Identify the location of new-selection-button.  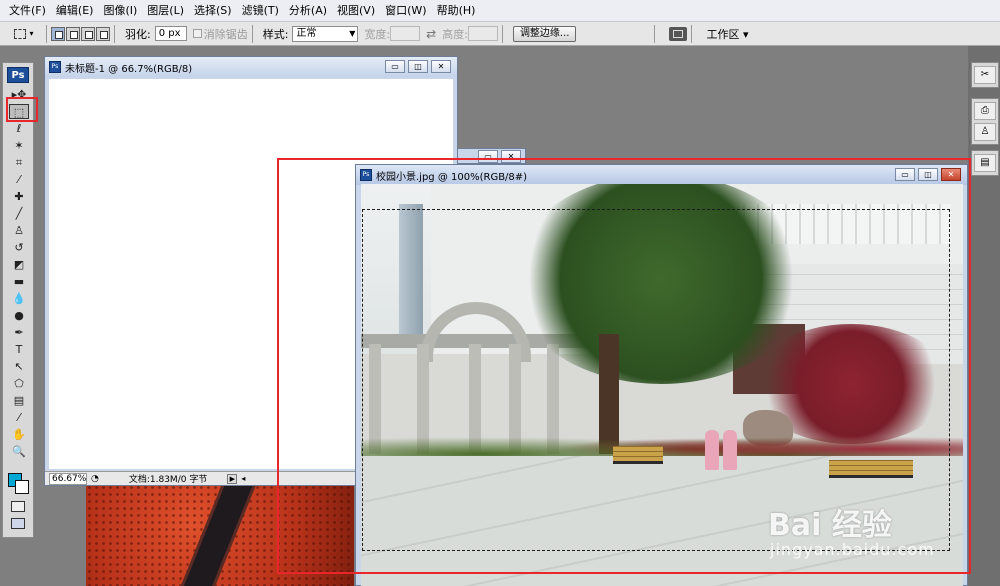
(58, 33).